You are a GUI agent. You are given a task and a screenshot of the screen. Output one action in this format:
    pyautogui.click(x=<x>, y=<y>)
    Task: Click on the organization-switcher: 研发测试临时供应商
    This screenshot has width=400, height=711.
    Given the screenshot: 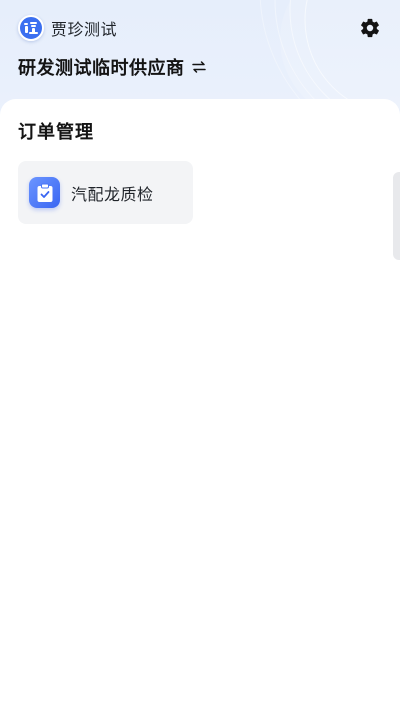 What is the action you would take?
    pyautogui.click(x=112, y=67)
    